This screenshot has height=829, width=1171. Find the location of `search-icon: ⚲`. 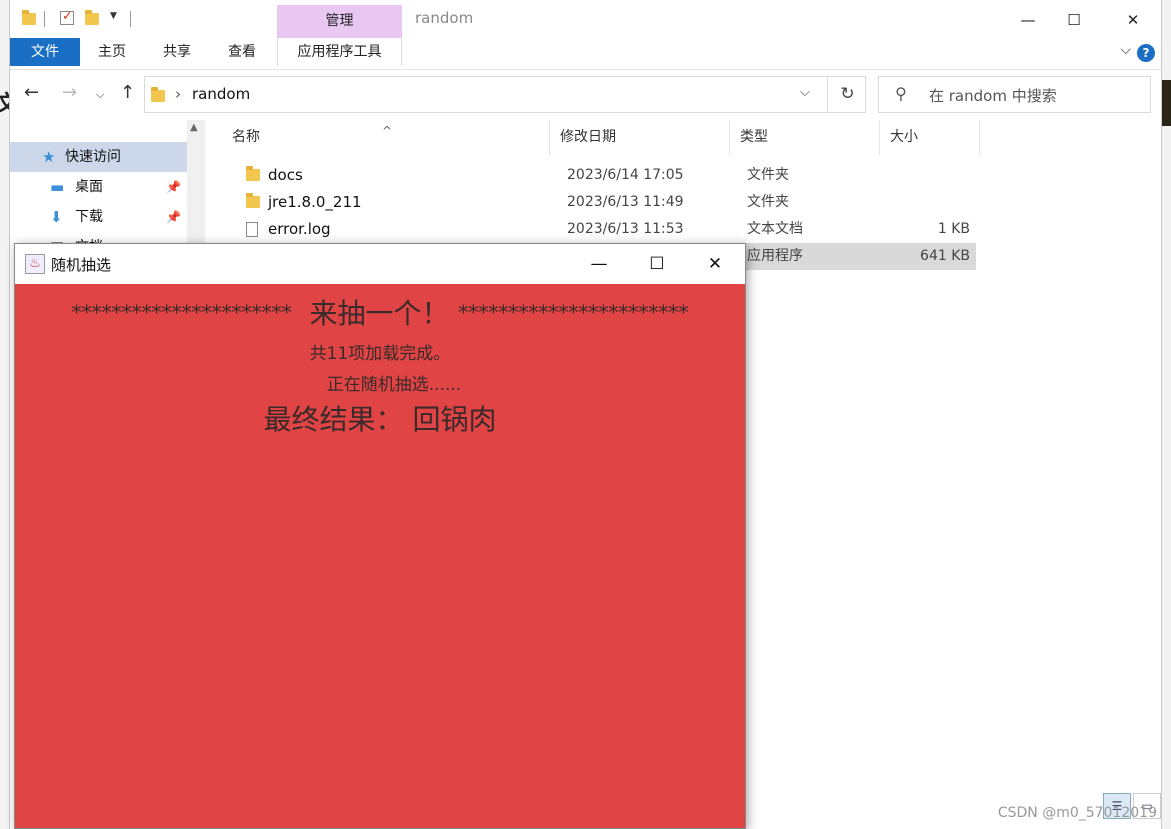

search-icon: ⚲ is located at coordinates (901, 93).